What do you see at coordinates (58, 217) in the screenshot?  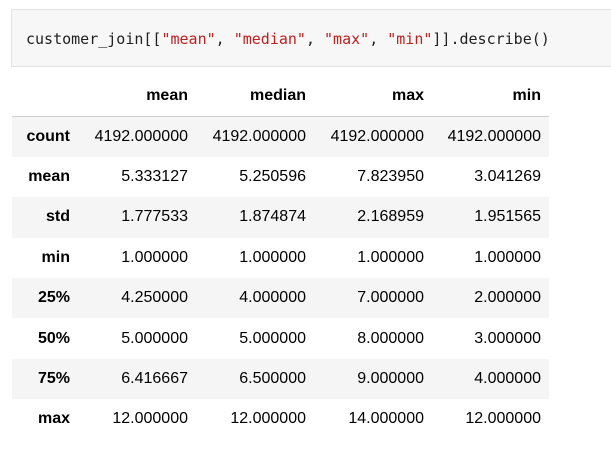 I see `row-index-label: std` at bounding box center [58, 217].